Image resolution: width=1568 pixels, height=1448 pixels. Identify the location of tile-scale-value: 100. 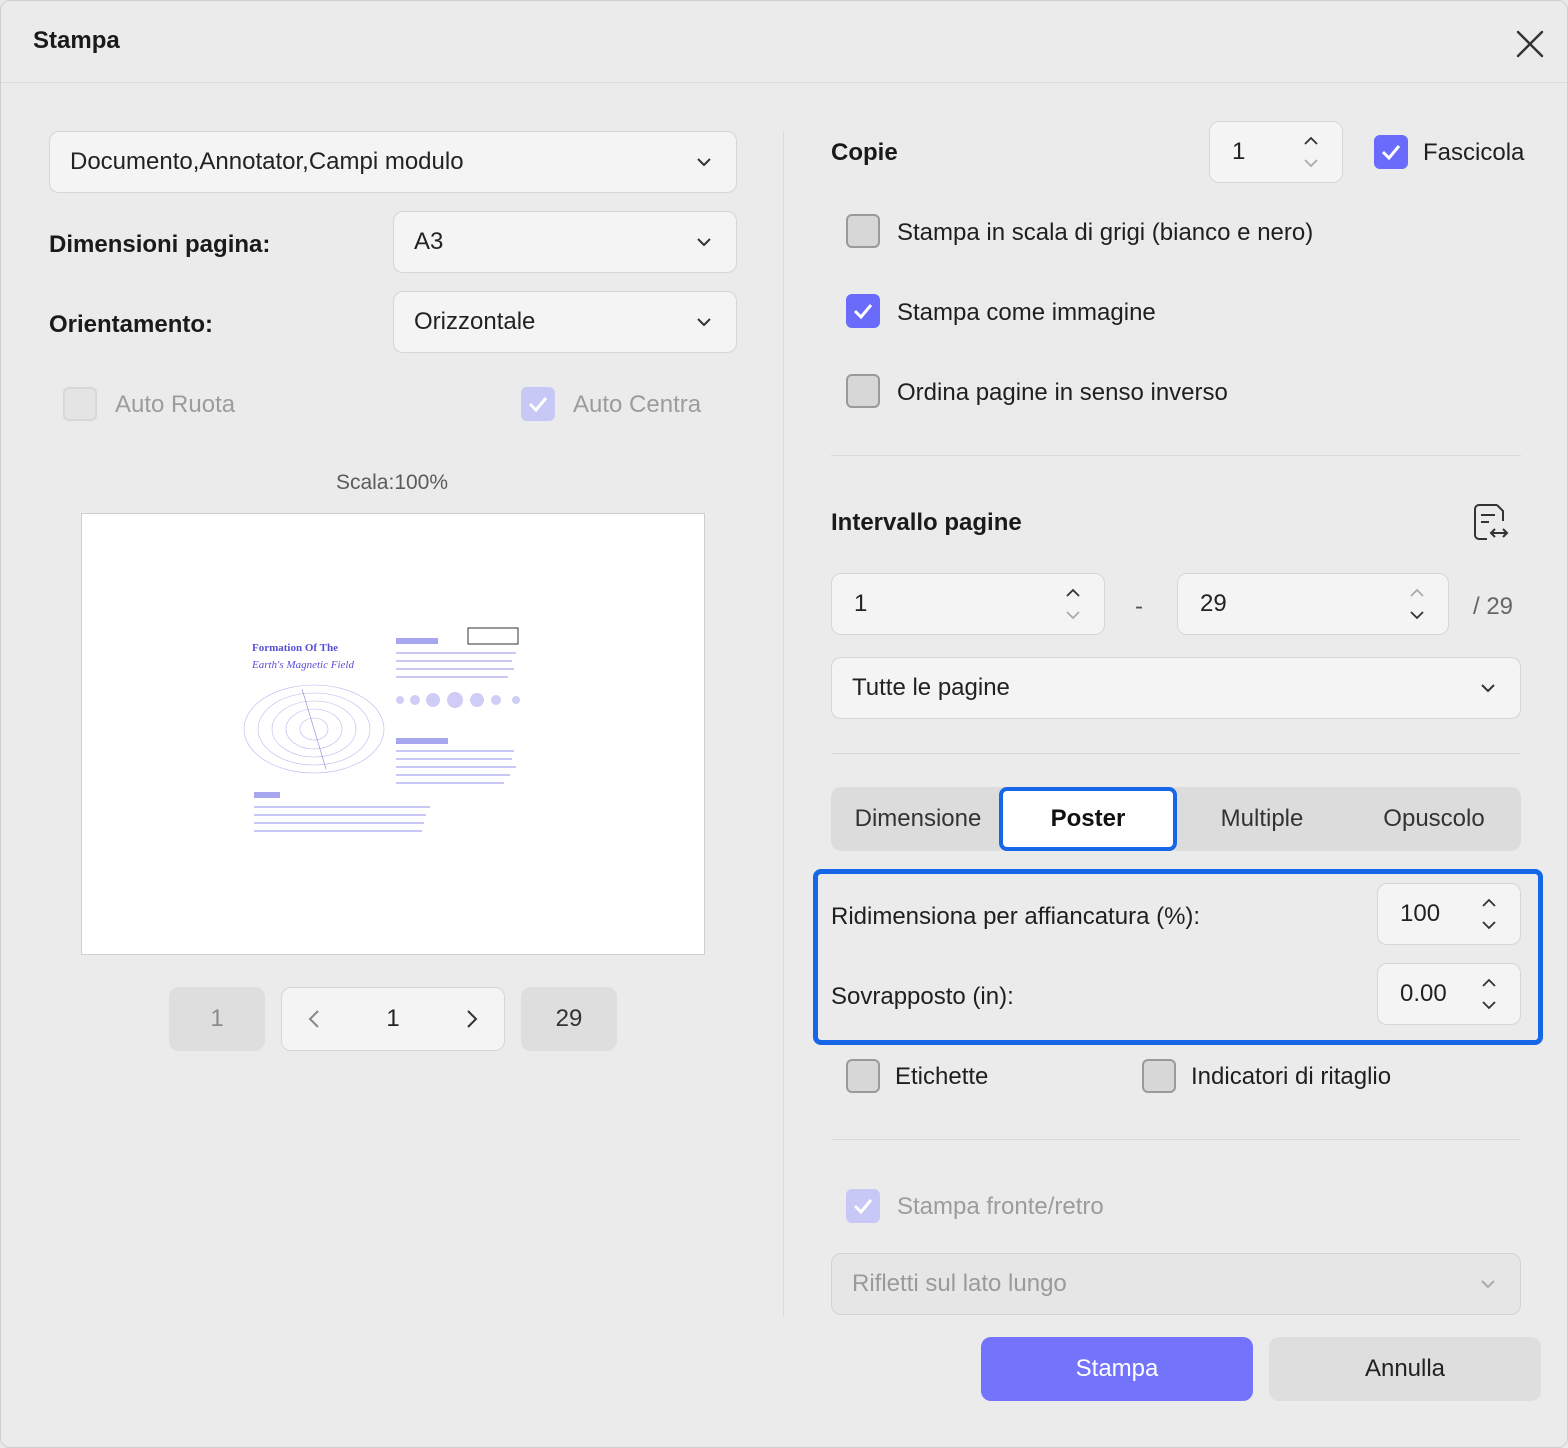
(1420, 914).